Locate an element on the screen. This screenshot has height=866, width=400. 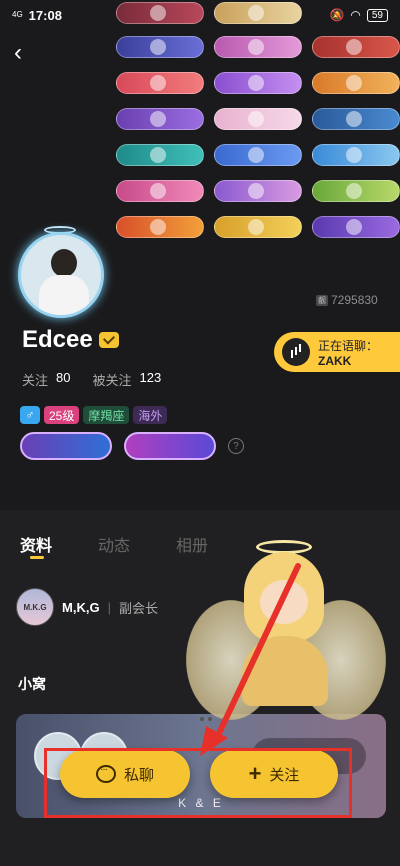
voice-room-pill: 正在语聊： ZAKK is located at coordinates (337, 352).